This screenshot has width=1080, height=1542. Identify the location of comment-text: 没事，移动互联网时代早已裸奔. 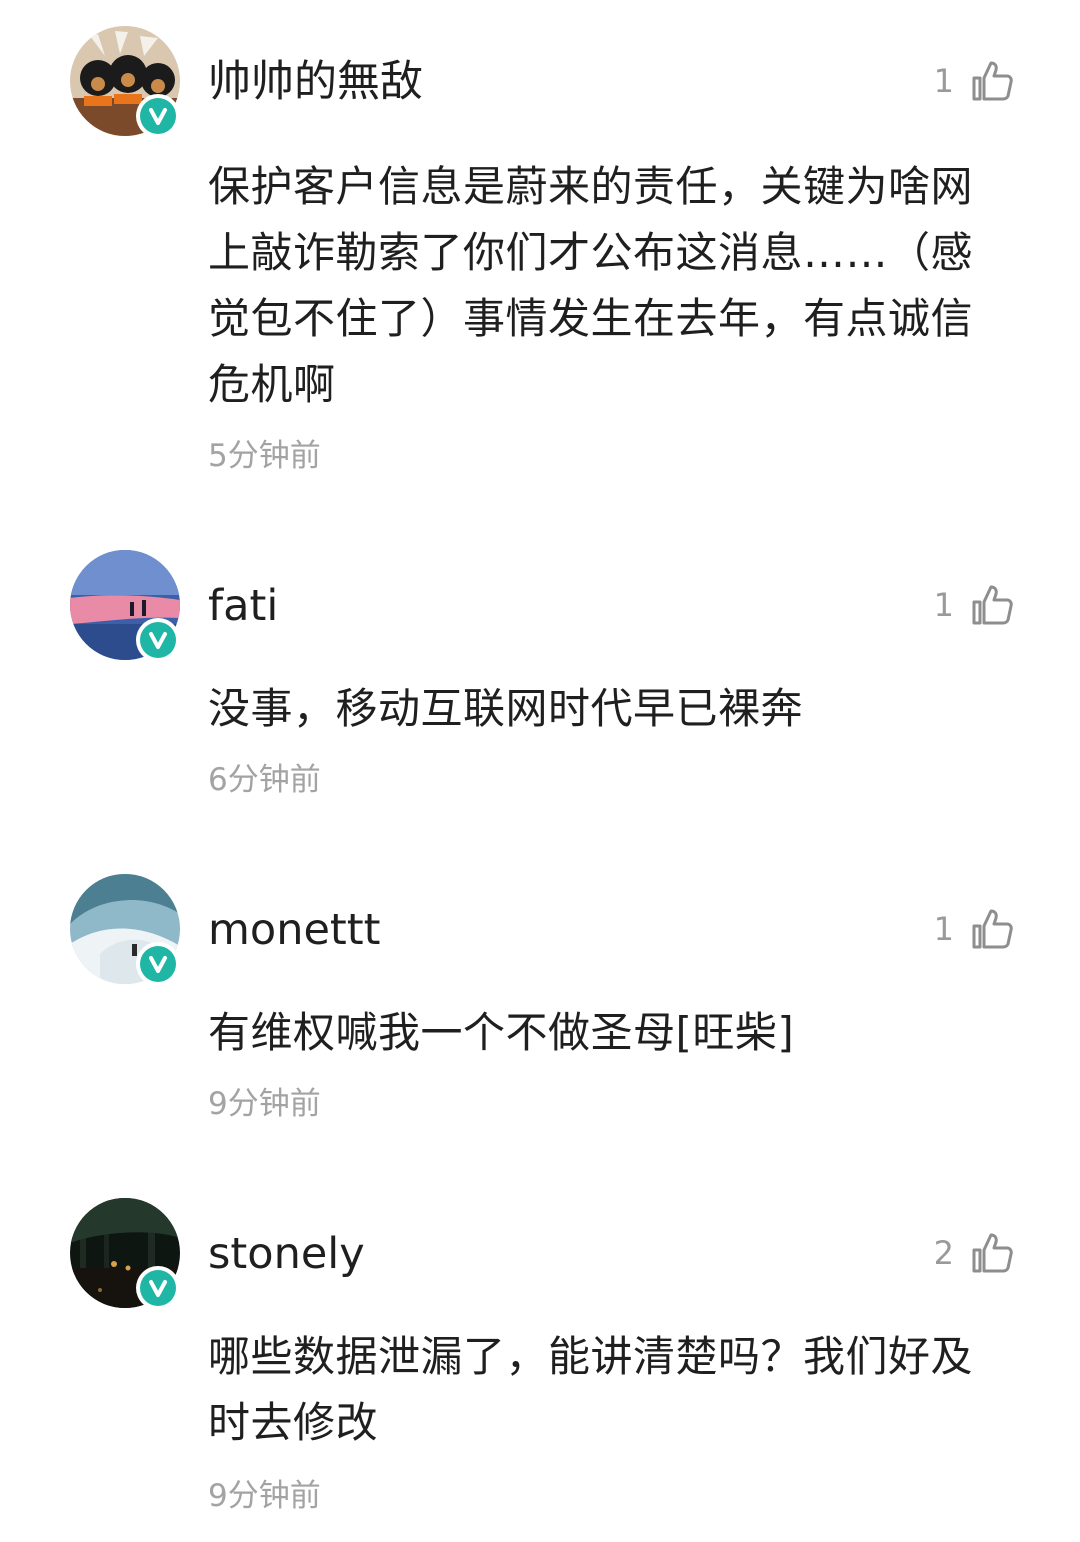
(506, 708).